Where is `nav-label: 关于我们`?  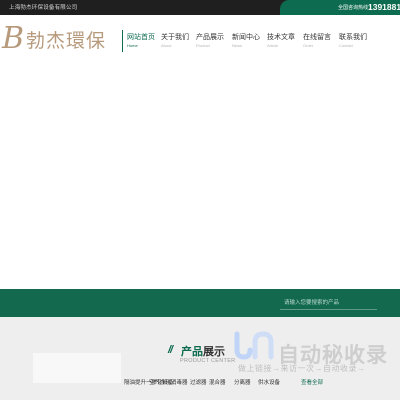 nav-label: 关于我们 is located at coordinates (175, 37).